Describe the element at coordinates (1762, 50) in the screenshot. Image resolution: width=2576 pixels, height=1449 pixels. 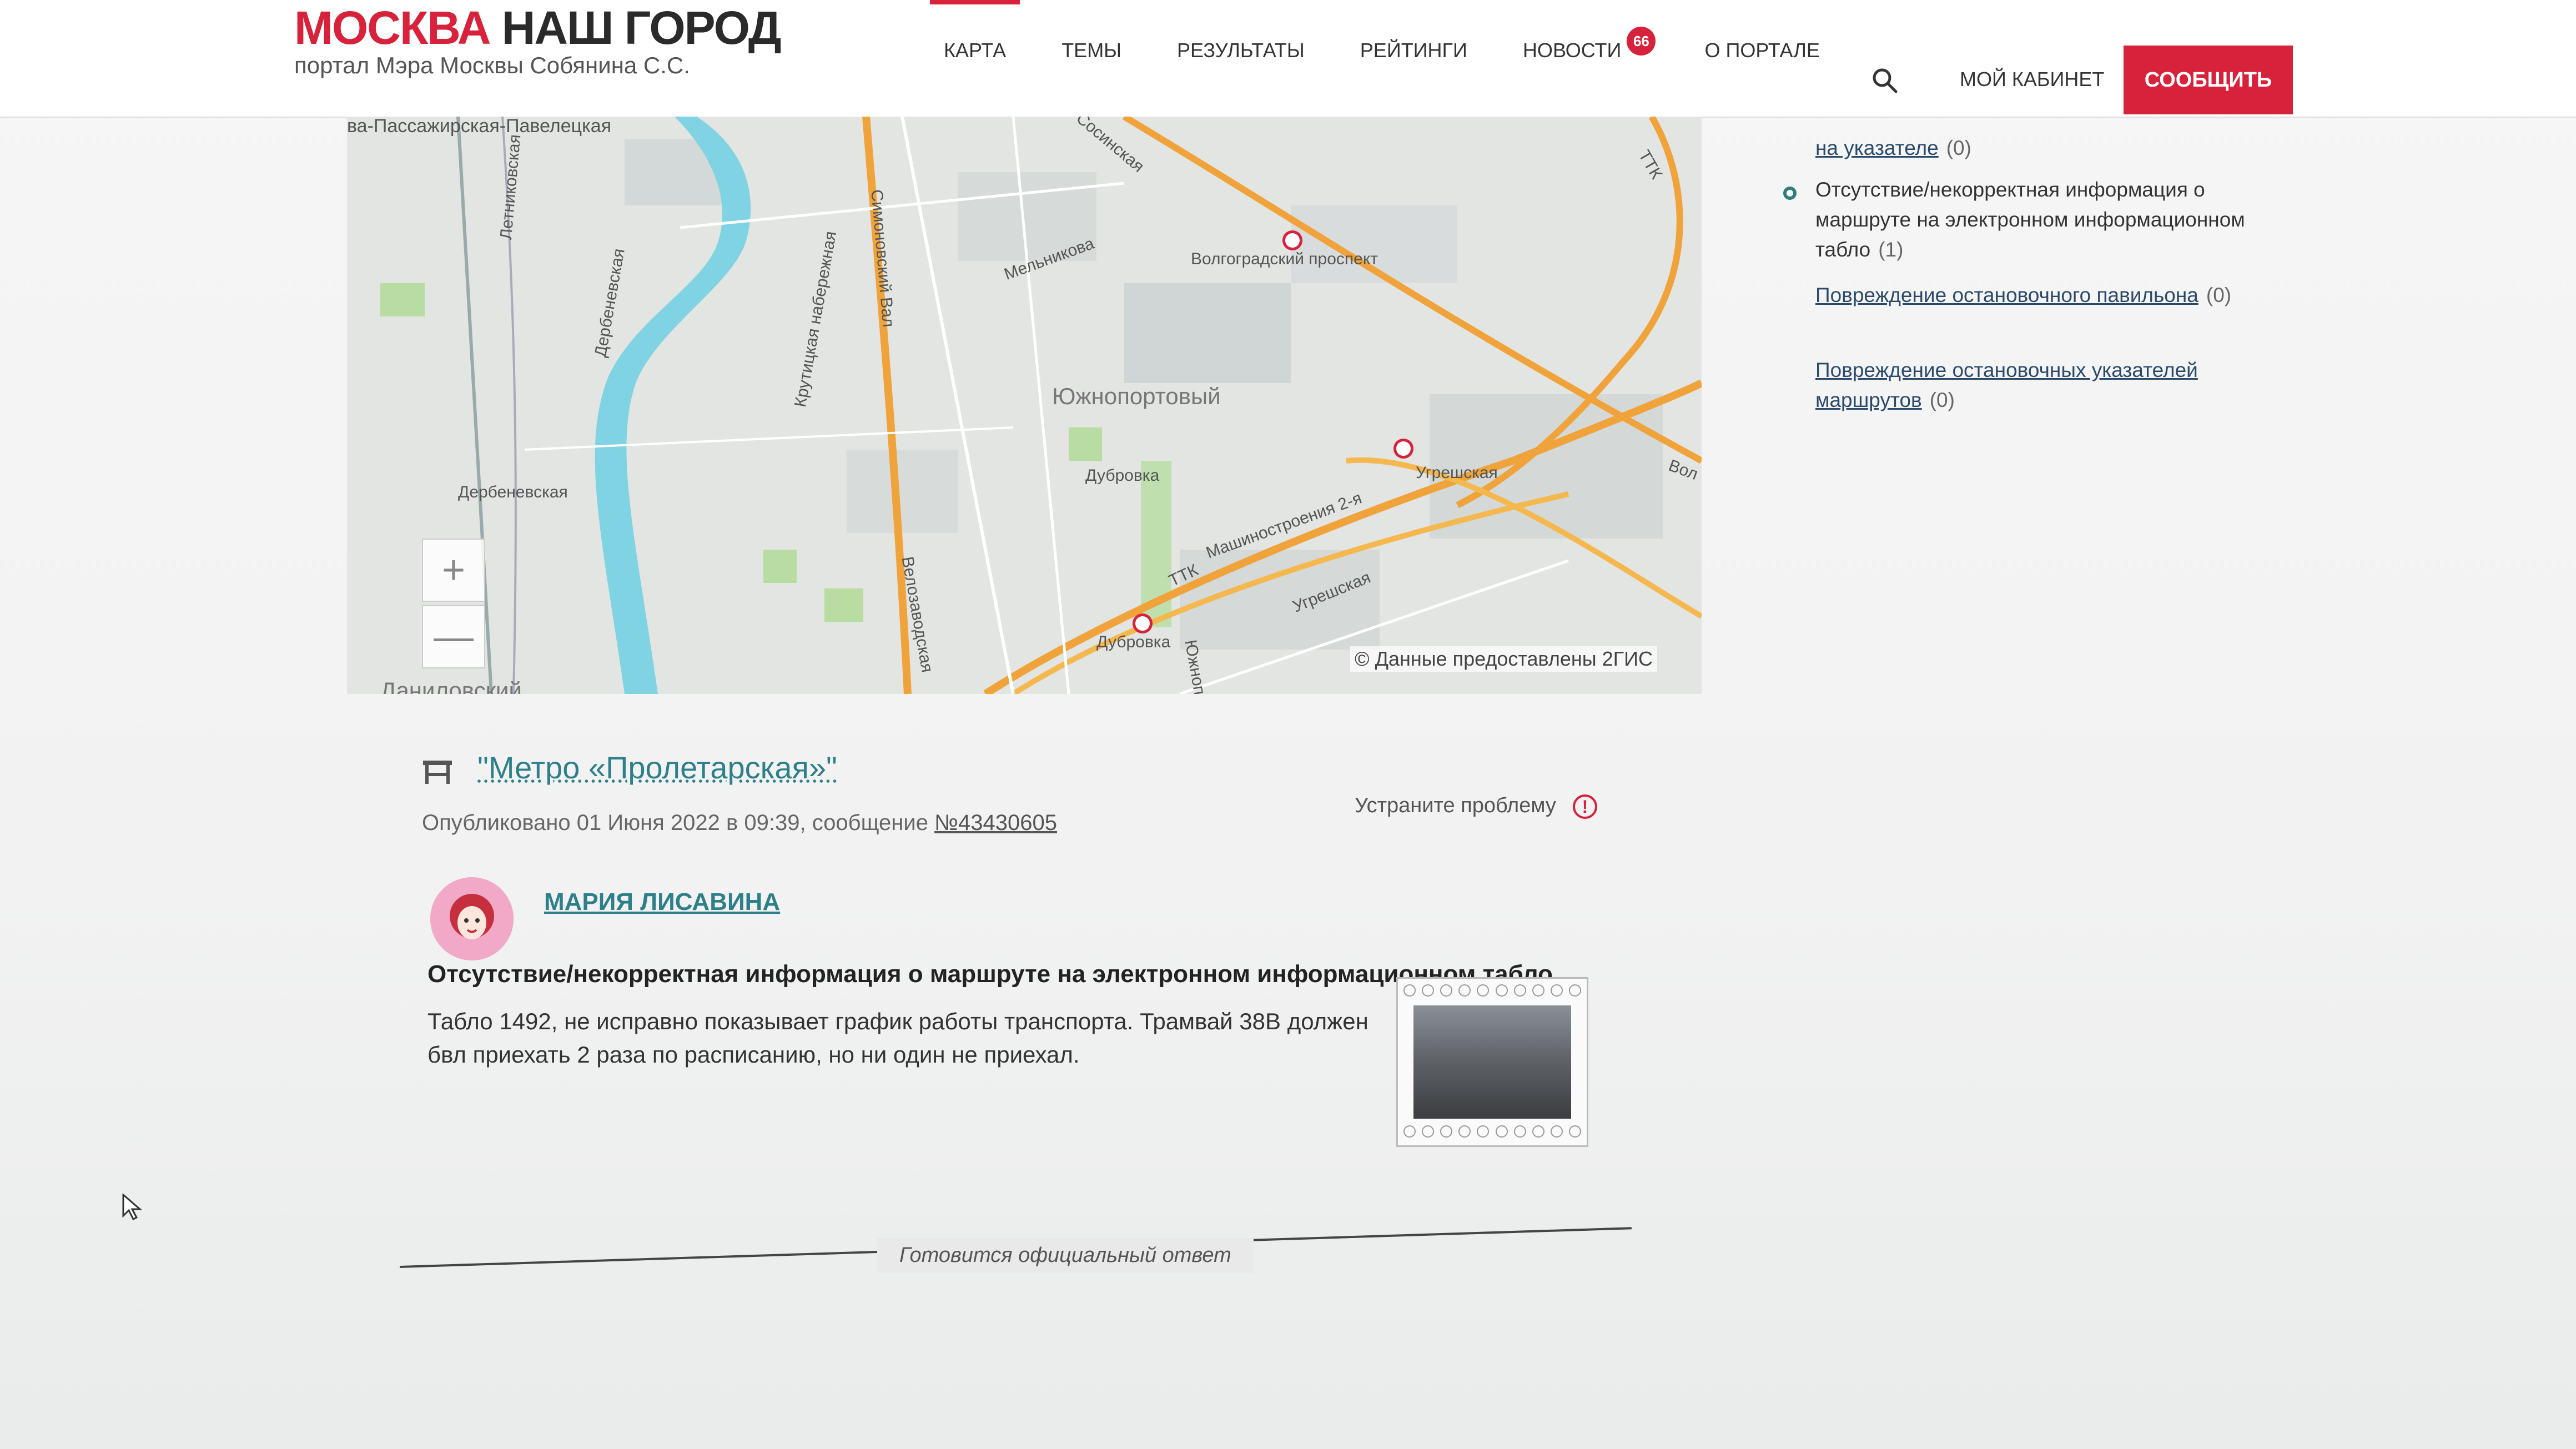
I see `nav-about: О ПОРТАЛЕ` at that location.